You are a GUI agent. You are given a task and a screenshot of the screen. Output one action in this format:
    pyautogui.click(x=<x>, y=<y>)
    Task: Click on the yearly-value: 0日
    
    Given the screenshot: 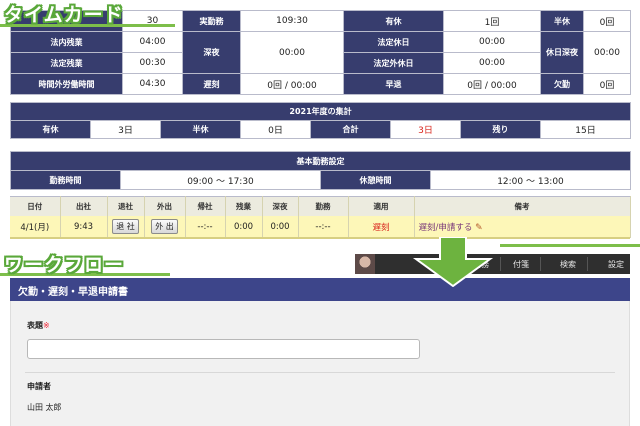 What is the action you would take?
    pyautogui.click(x=275, y=129)
    